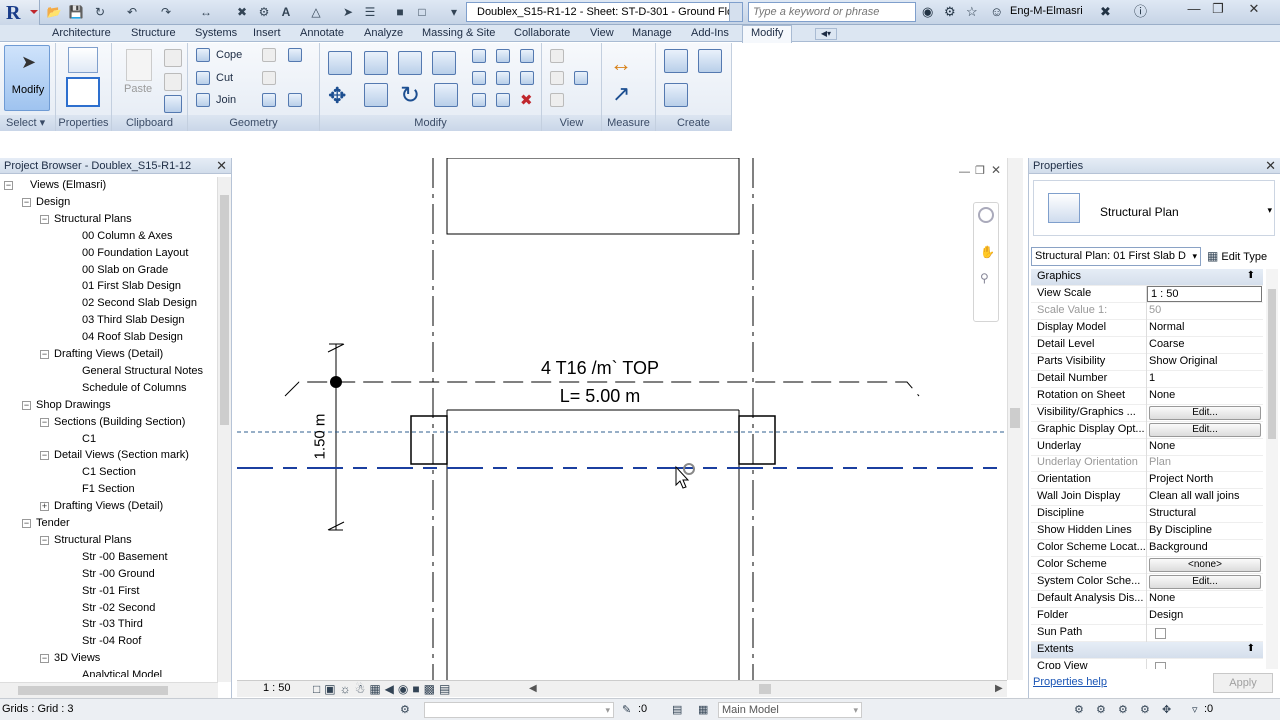  I want to click on ribbon-minimize-icon: ◀▾, so click(826, 34).